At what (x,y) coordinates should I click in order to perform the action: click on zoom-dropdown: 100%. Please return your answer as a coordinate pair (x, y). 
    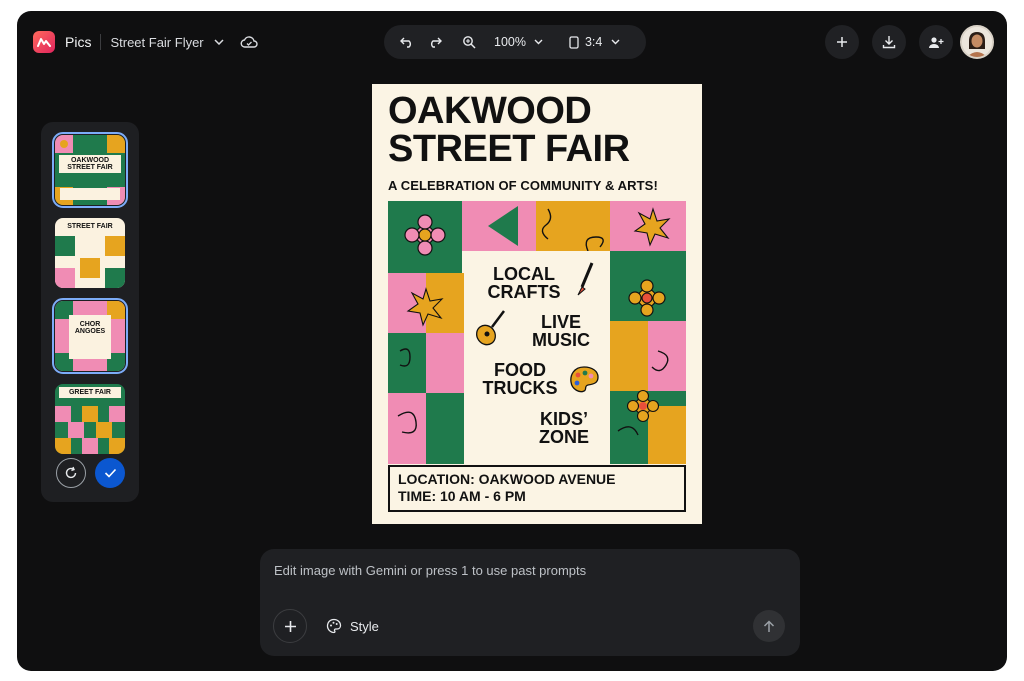
    Looking at the image, I should click on (518, 42).